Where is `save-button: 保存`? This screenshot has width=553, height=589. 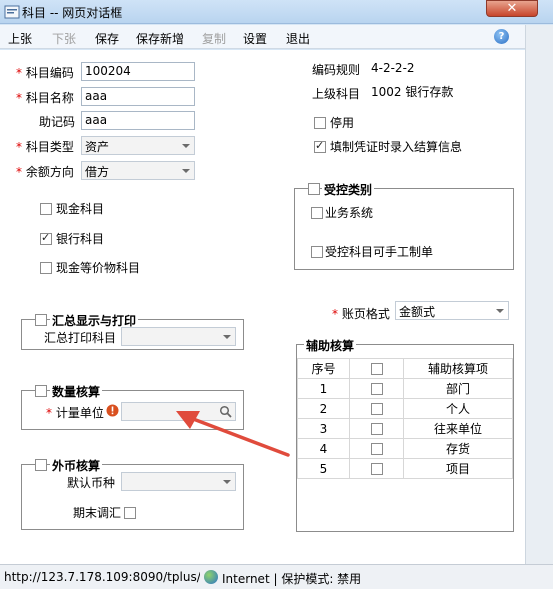
save-button: 保存 is located at coordinates (107, 38).